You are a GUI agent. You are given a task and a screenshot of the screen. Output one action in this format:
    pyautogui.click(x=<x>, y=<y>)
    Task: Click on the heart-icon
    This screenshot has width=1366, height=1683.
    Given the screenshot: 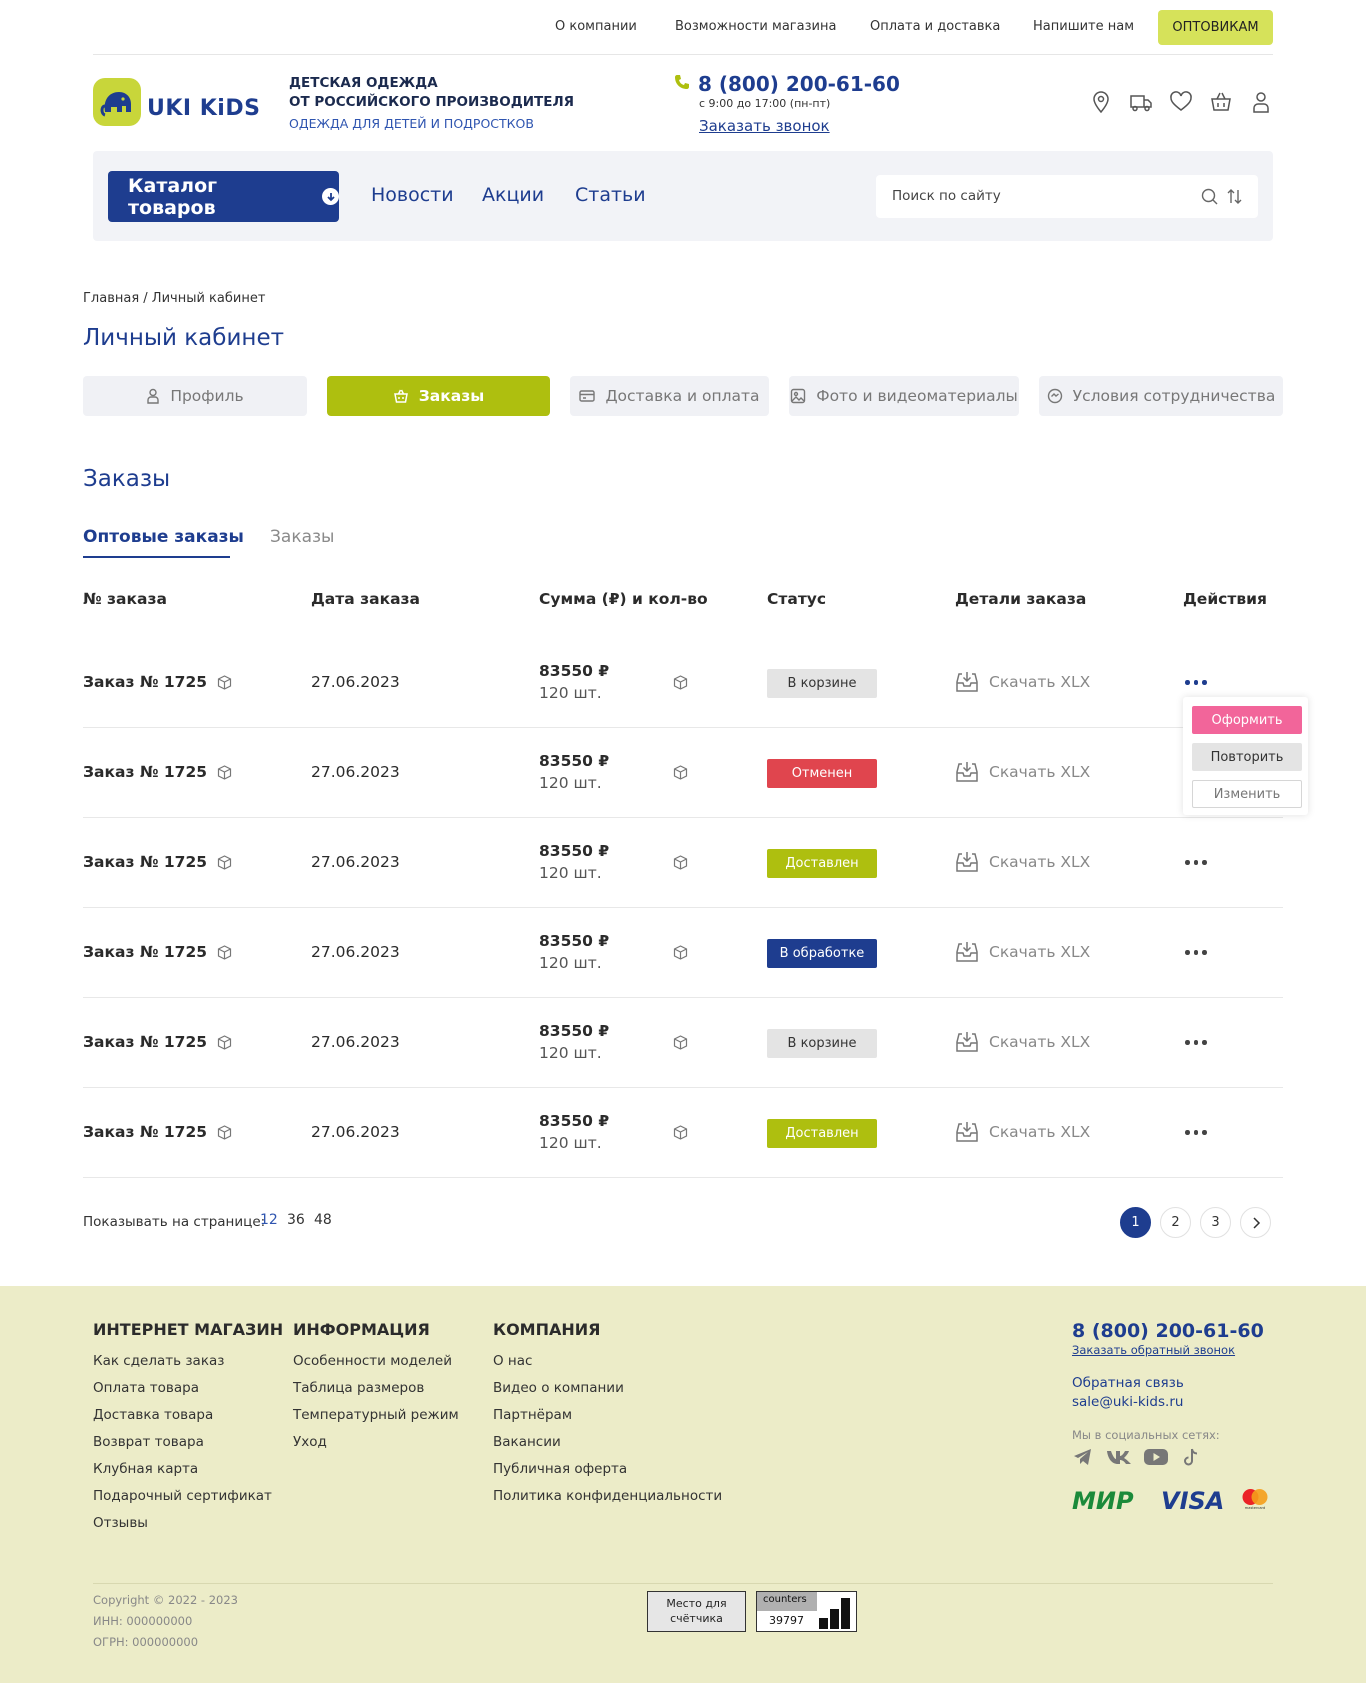 What is the action you would take?
    pyautogui.click(x=1181, y=102)
    